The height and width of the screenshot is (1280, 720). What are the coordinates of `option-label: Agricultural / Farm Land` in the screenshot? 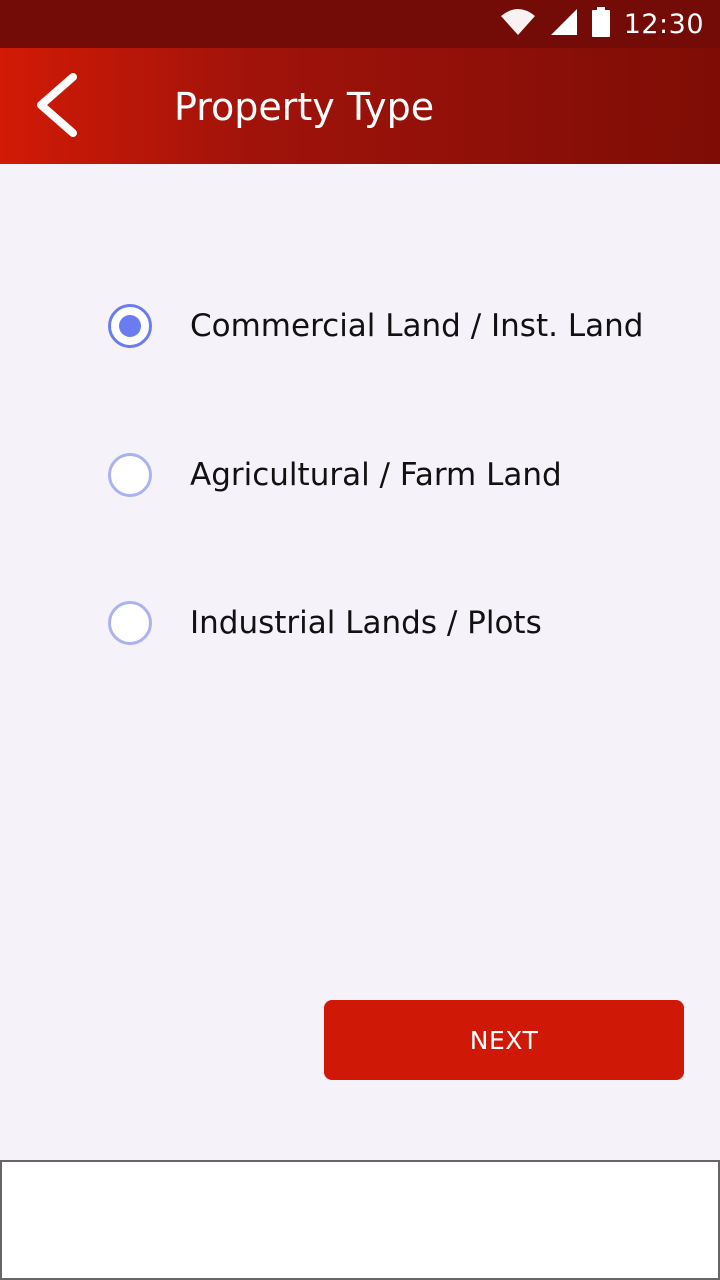 It's located at (376, 475).